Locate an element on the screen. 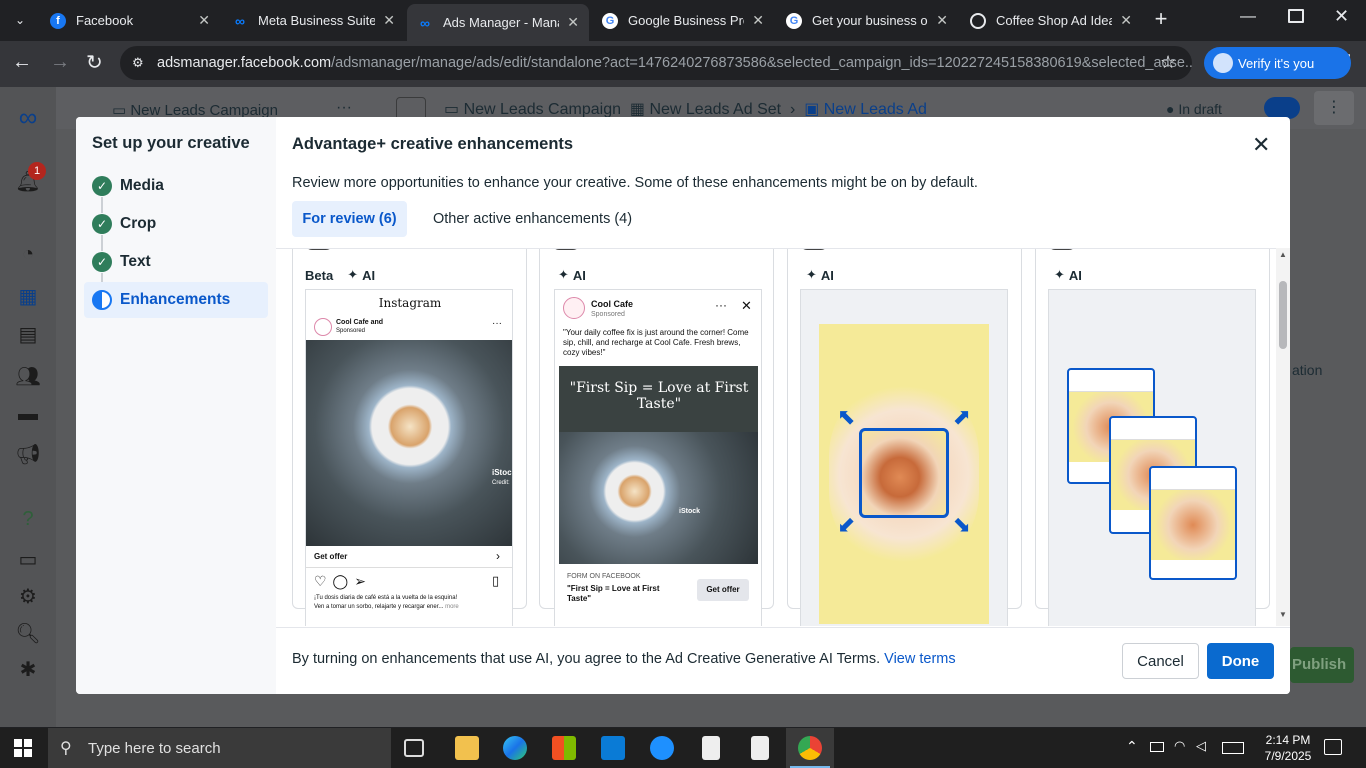 This screenshot has height=768, width=1366. app-icon is located at coordinates (662, 748).